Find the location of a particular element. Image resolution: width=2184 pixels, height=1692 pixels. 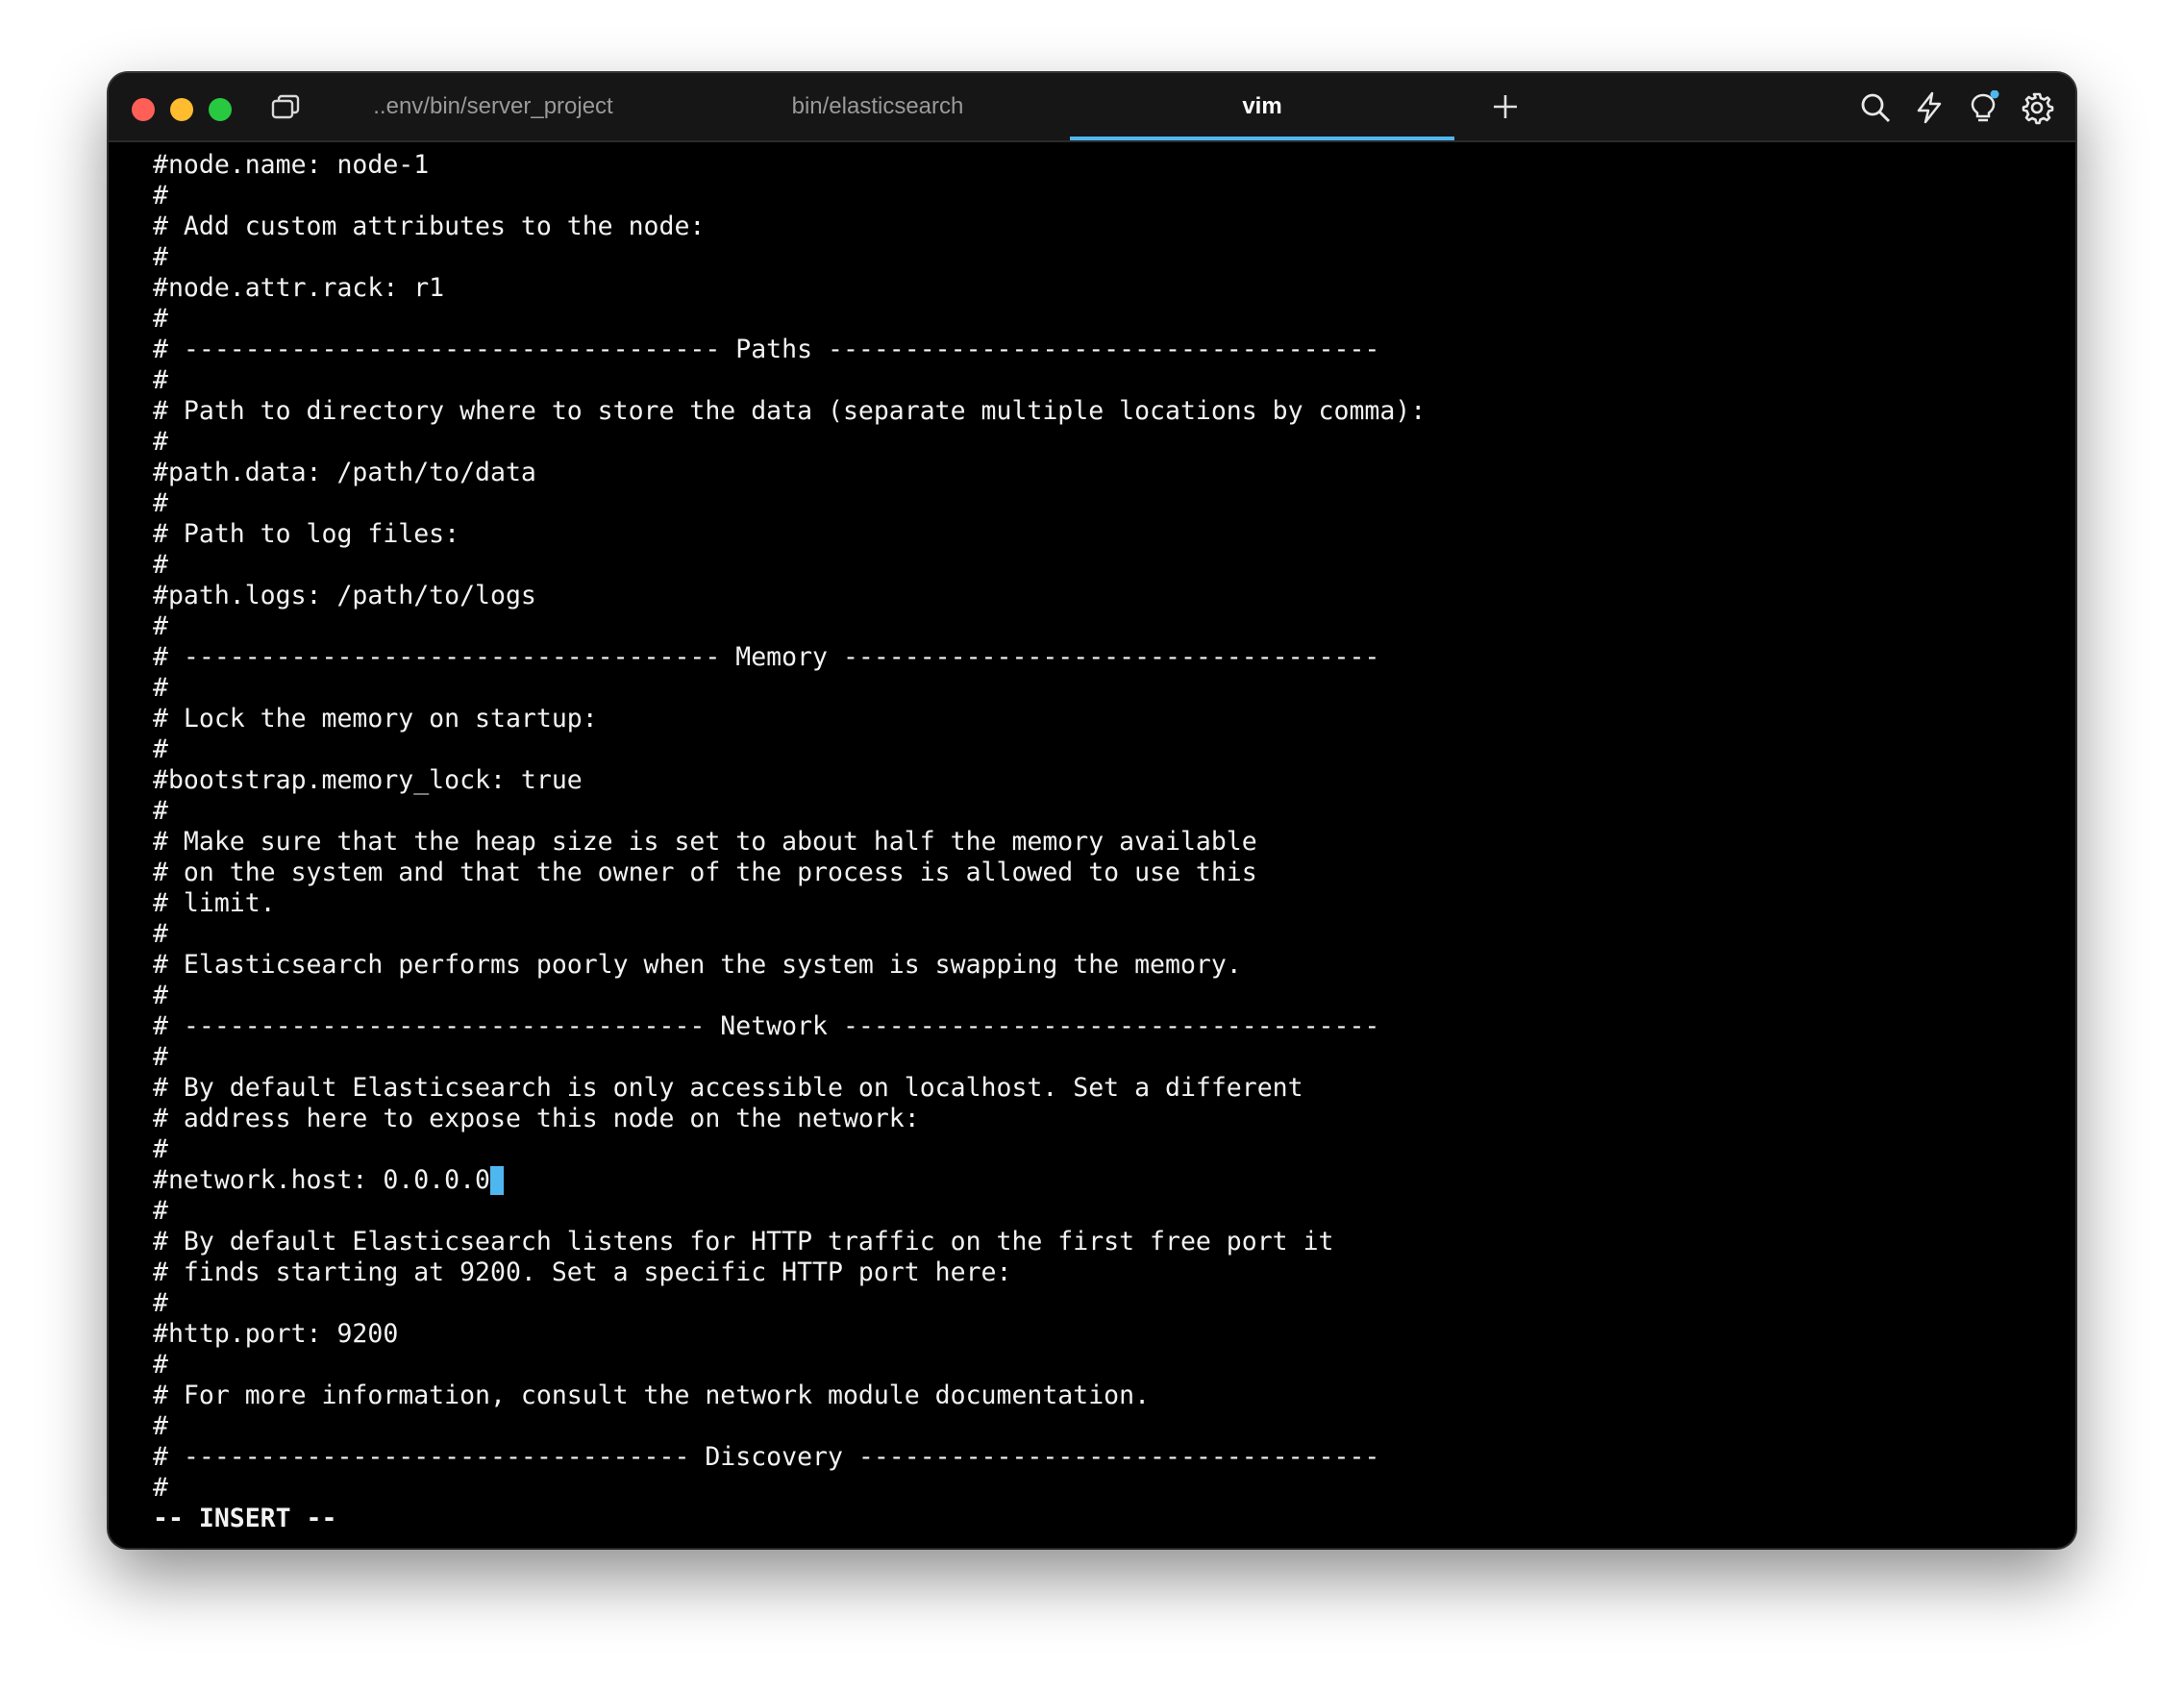

tab-label: ..env/bin/server_project is located at coordinates (493, 106).